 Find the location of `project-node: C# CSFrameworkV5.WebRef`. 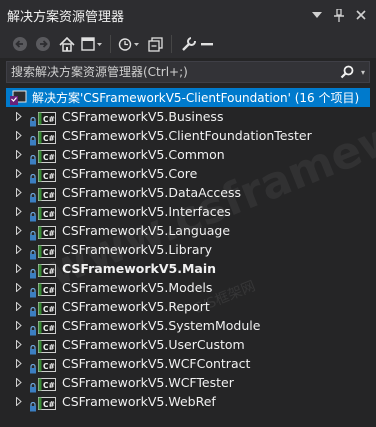

project-node: C# CSFrameworkV5.WebRef is located at coordinates (188, 401).